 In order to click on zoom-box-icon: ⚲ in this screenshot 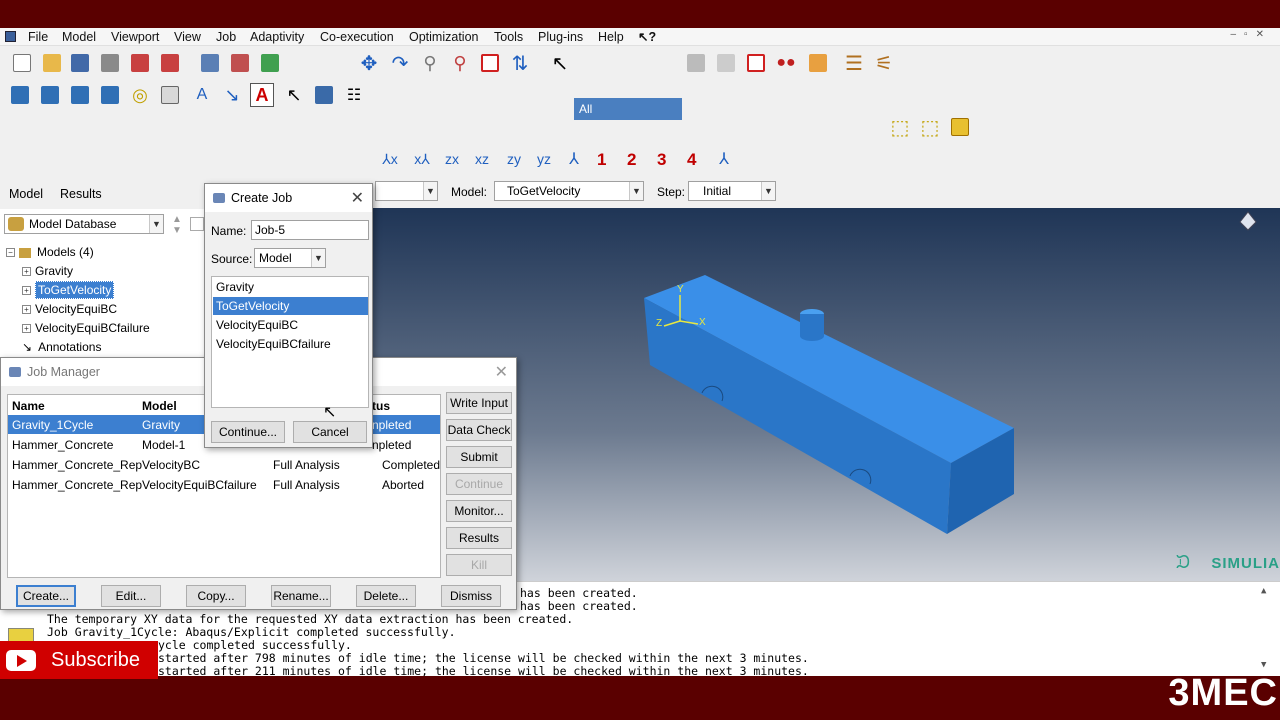, I will do `click(460, 63)`.